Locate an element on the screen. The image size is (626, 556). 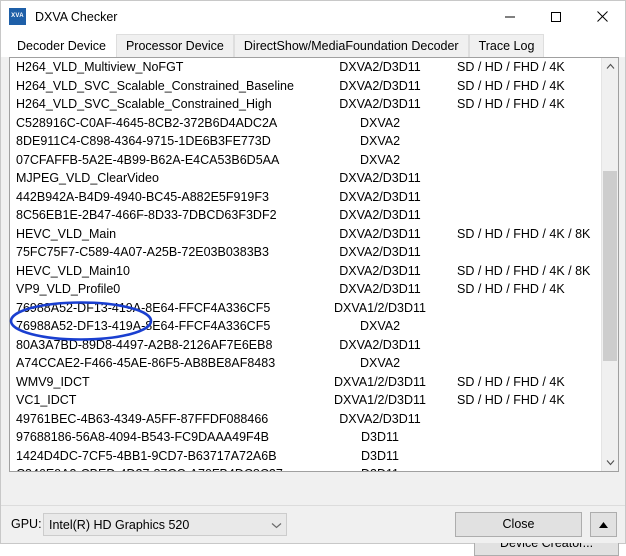
list-vertical-scrollbar is located at coordinates (609, 264).